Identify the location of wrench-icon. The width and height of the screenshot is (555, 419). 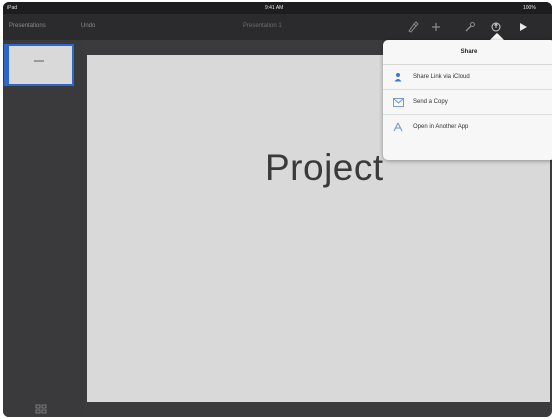
(470, 27).